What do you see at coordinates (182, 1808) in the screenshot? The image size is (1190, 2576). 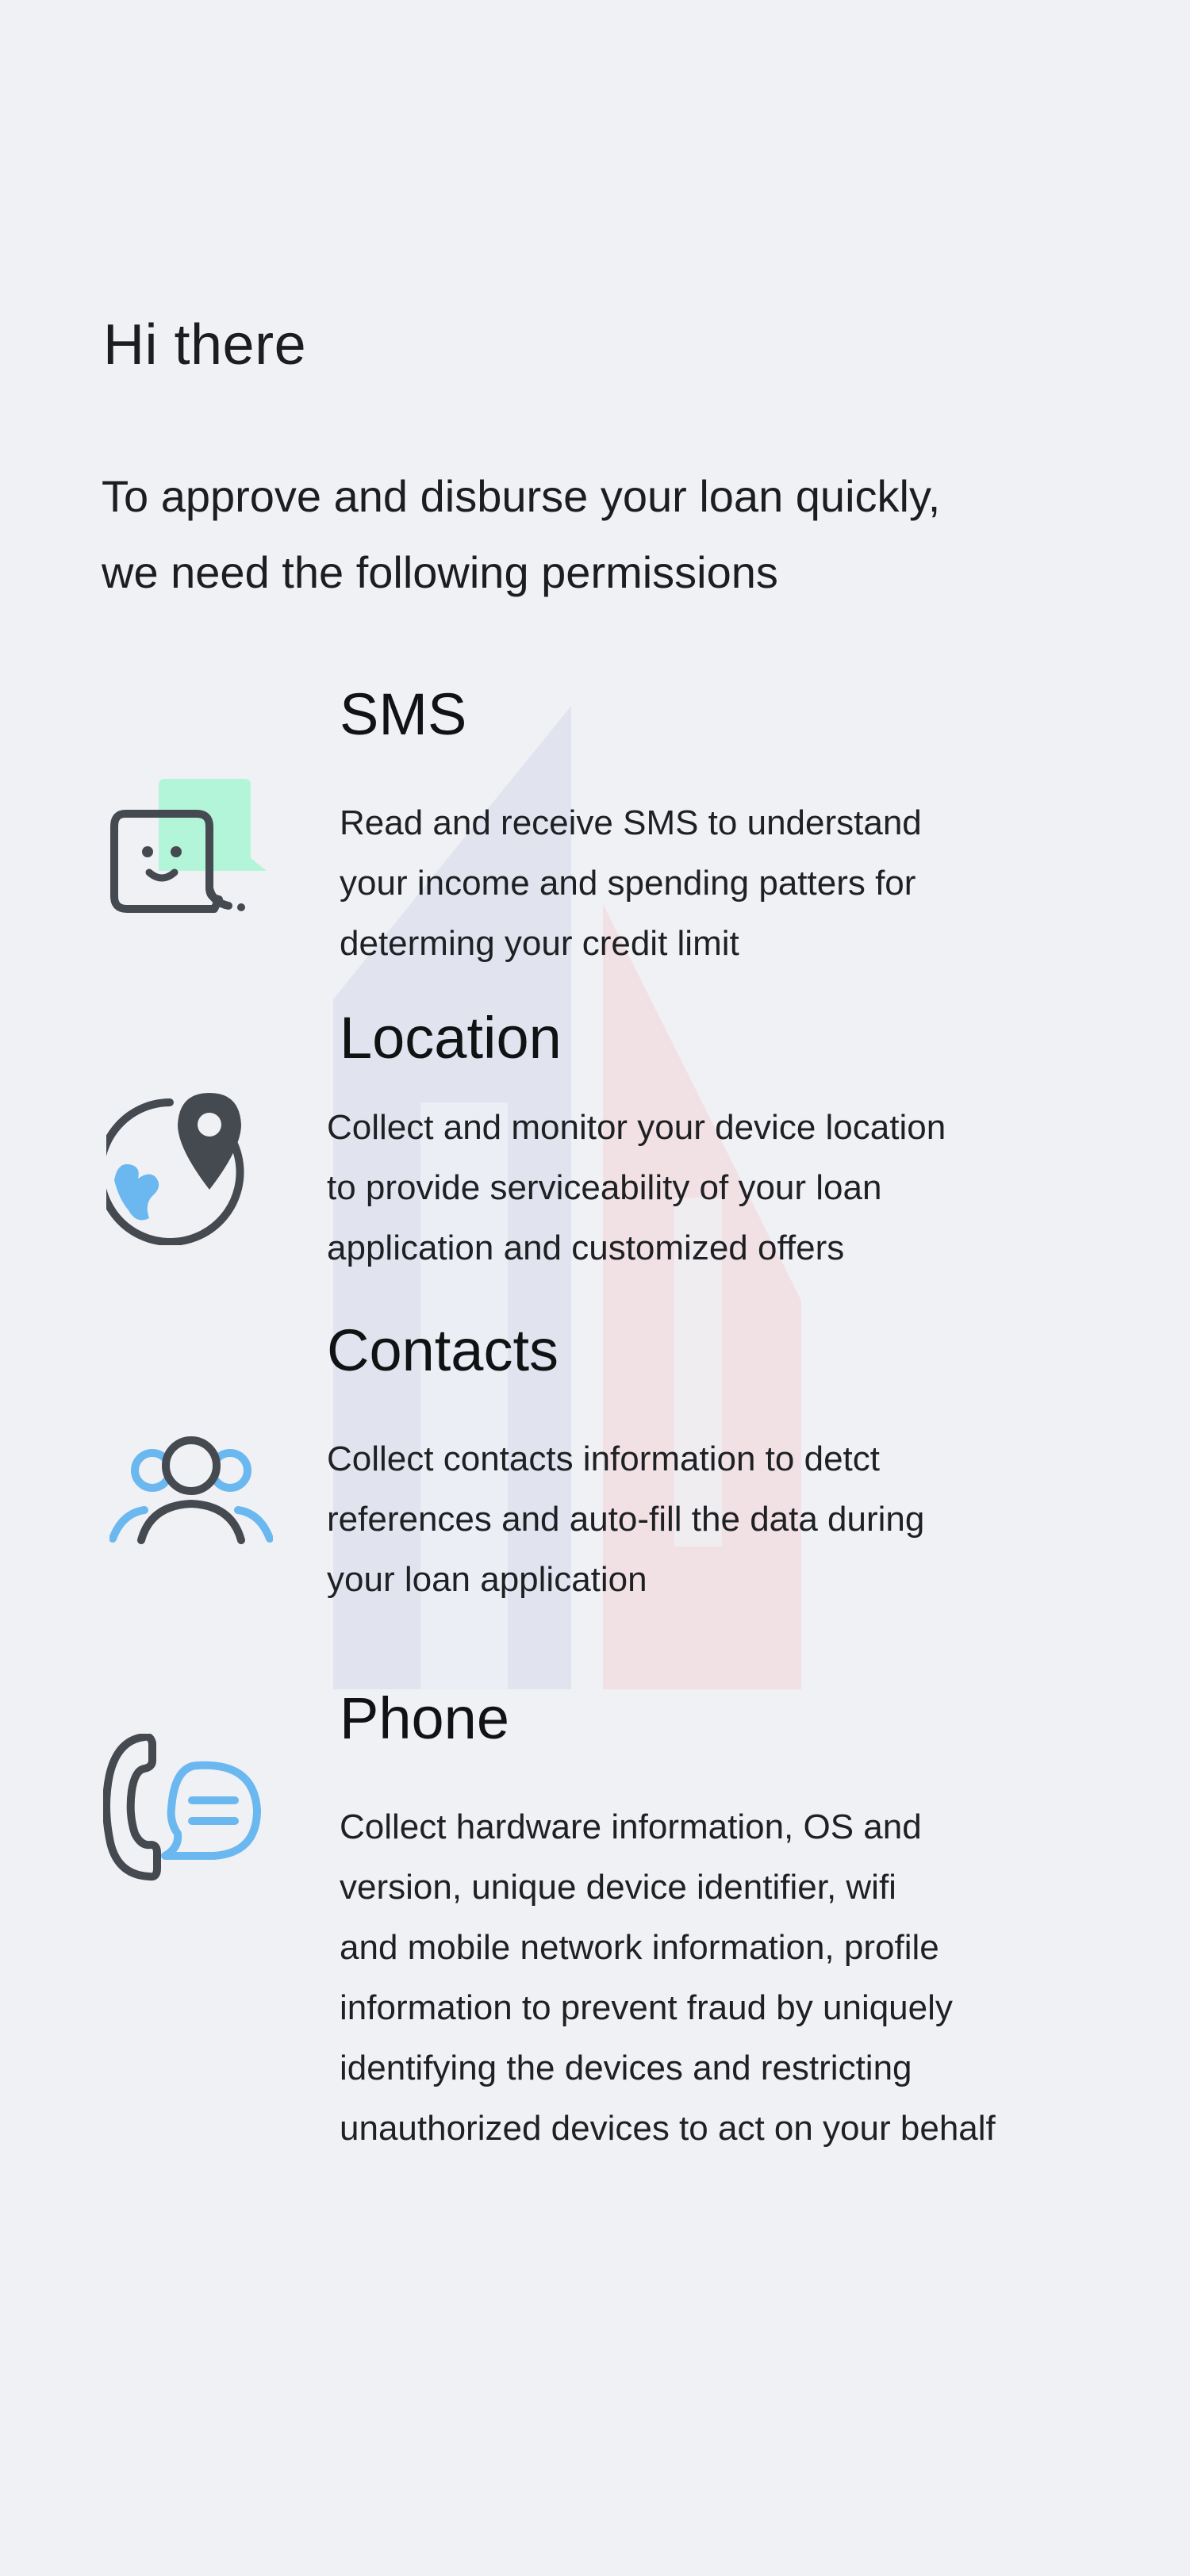 I see `phone-message-icon` at bounding box center [182, 1808].